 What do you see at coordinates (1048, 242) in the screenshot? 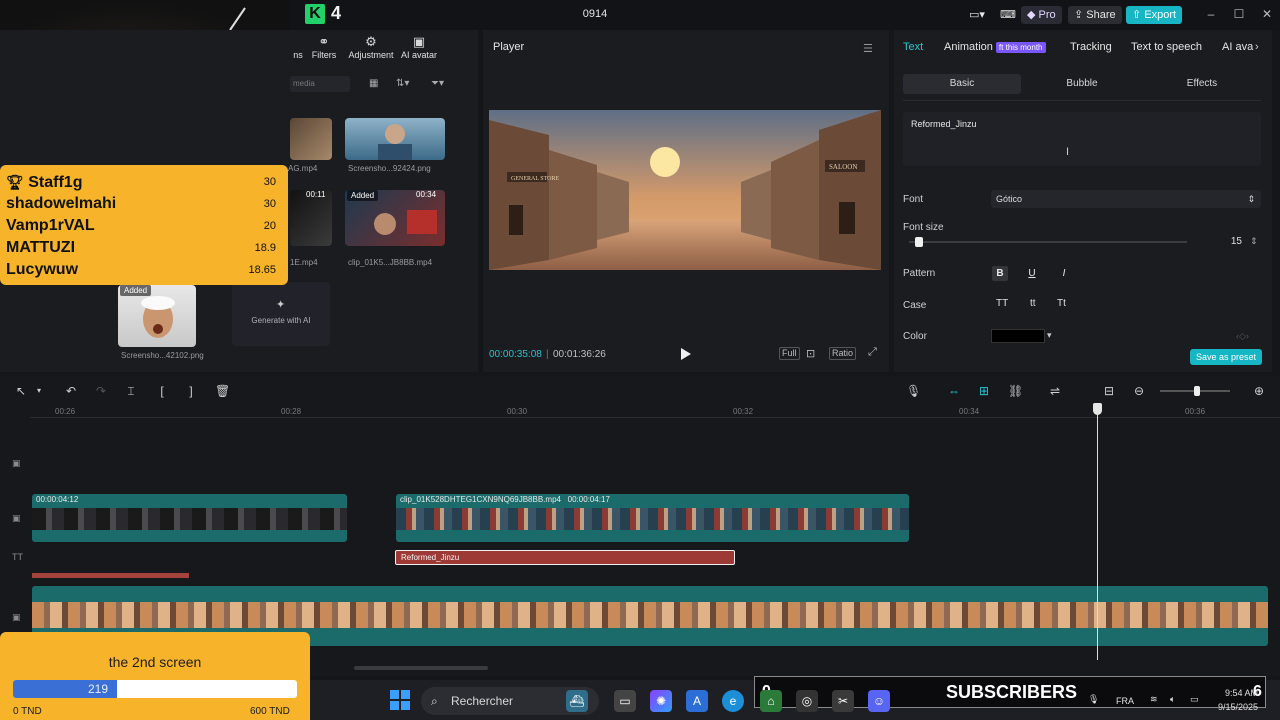
I see `font-size-slider` at bounding box center [1048, 242].